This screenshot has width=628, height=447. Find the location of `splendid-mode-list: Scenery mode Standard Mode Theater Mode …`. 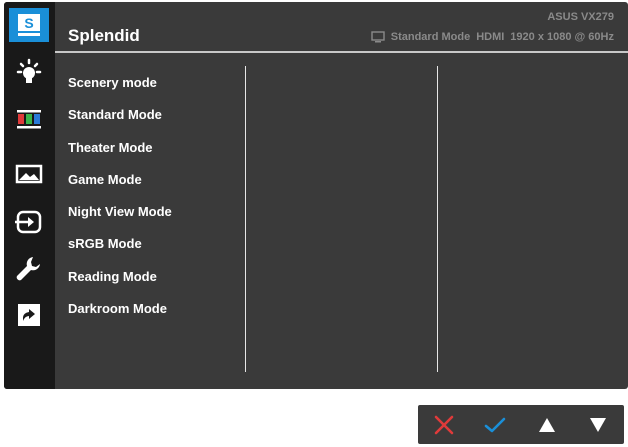

splendid-mode-list: Scenery mode Standard Mode Theater Mode … is located at coordinates (120, 202).